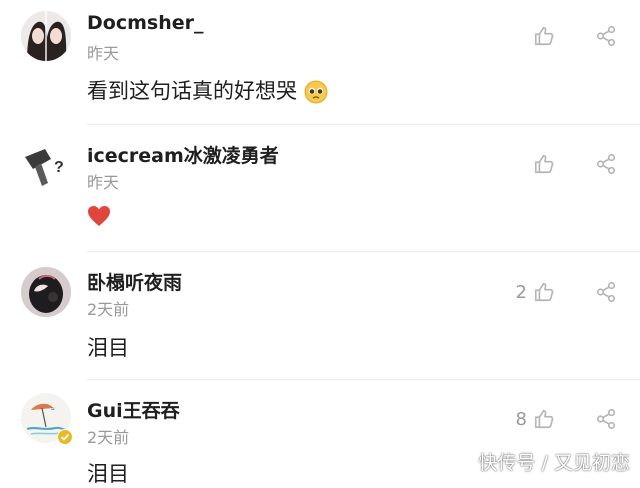 The height and width of the screenshot is (488, 640). I want to click on comment-text-body: 看到这句话真的好想哭, so click(192, 91).